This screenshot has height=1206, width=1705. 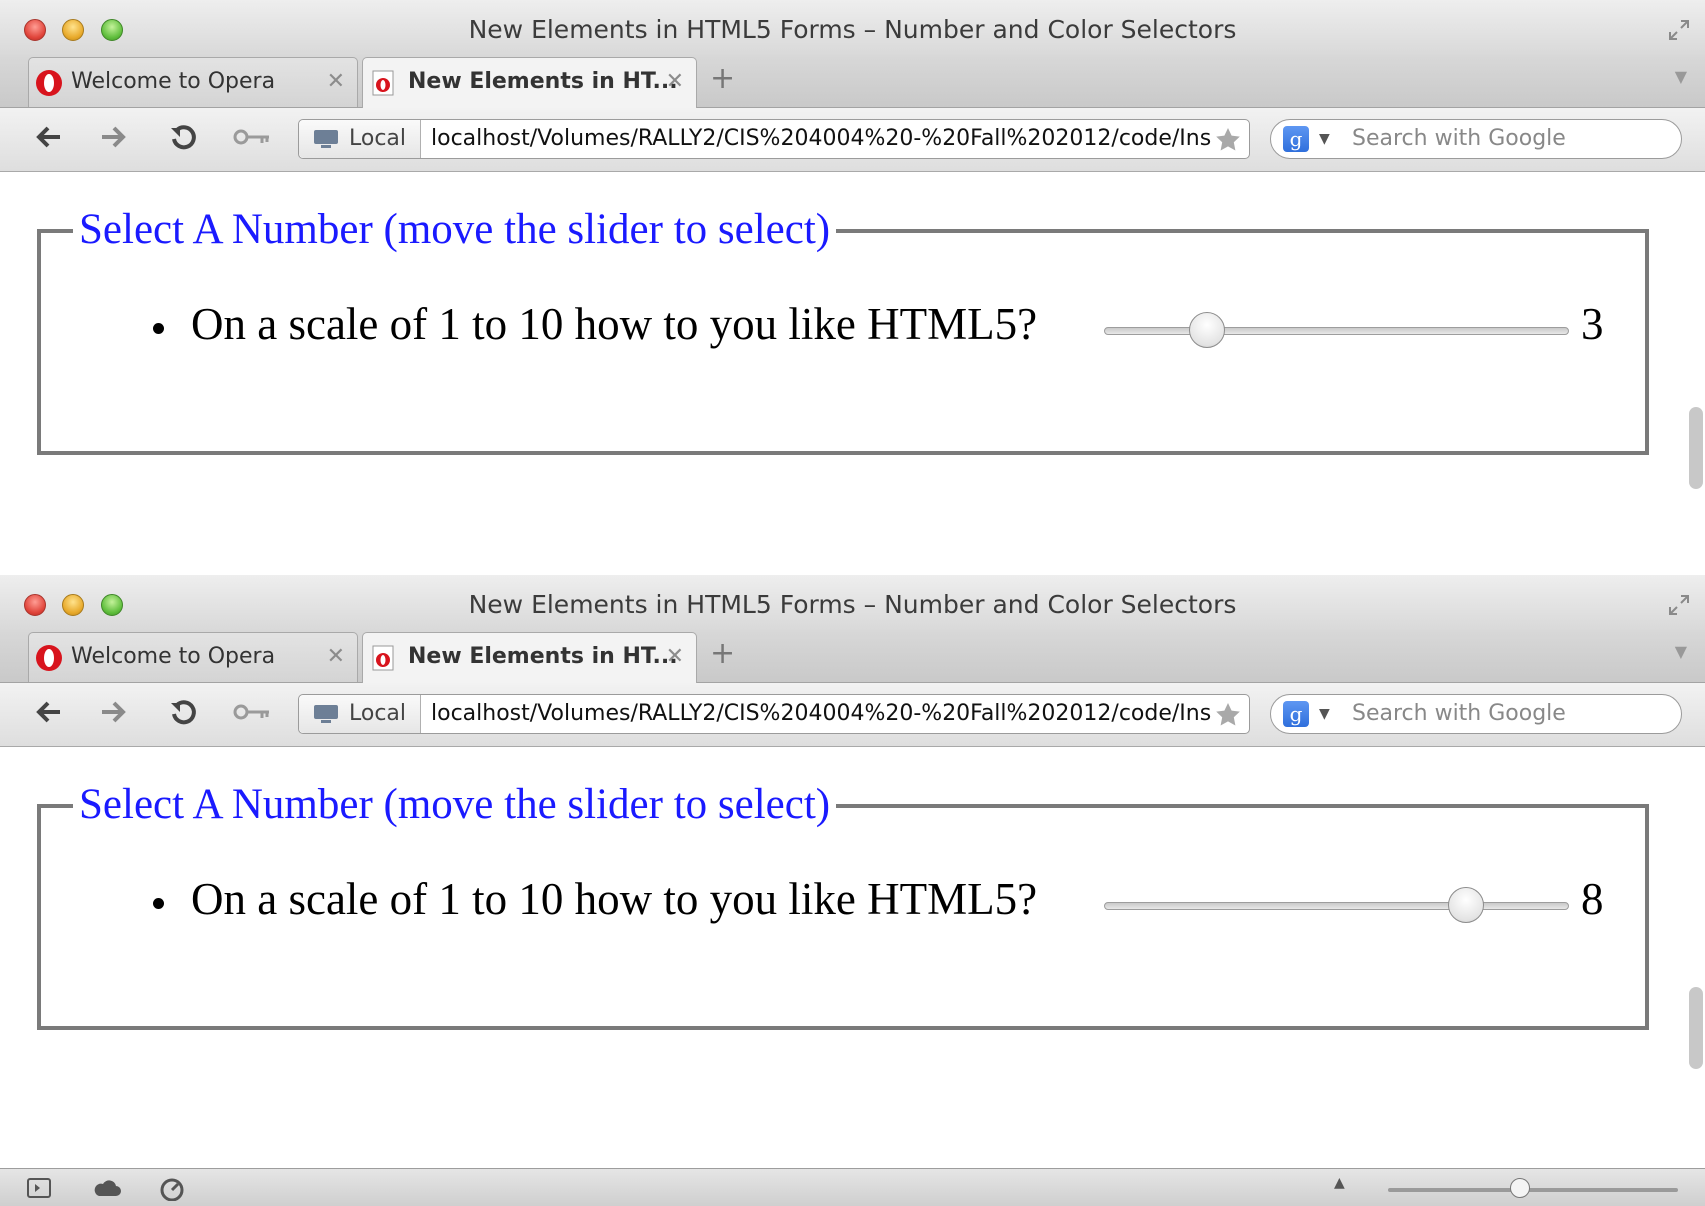 I want to click on zoom-slider-thumb, so click(x=1520, y=1188).